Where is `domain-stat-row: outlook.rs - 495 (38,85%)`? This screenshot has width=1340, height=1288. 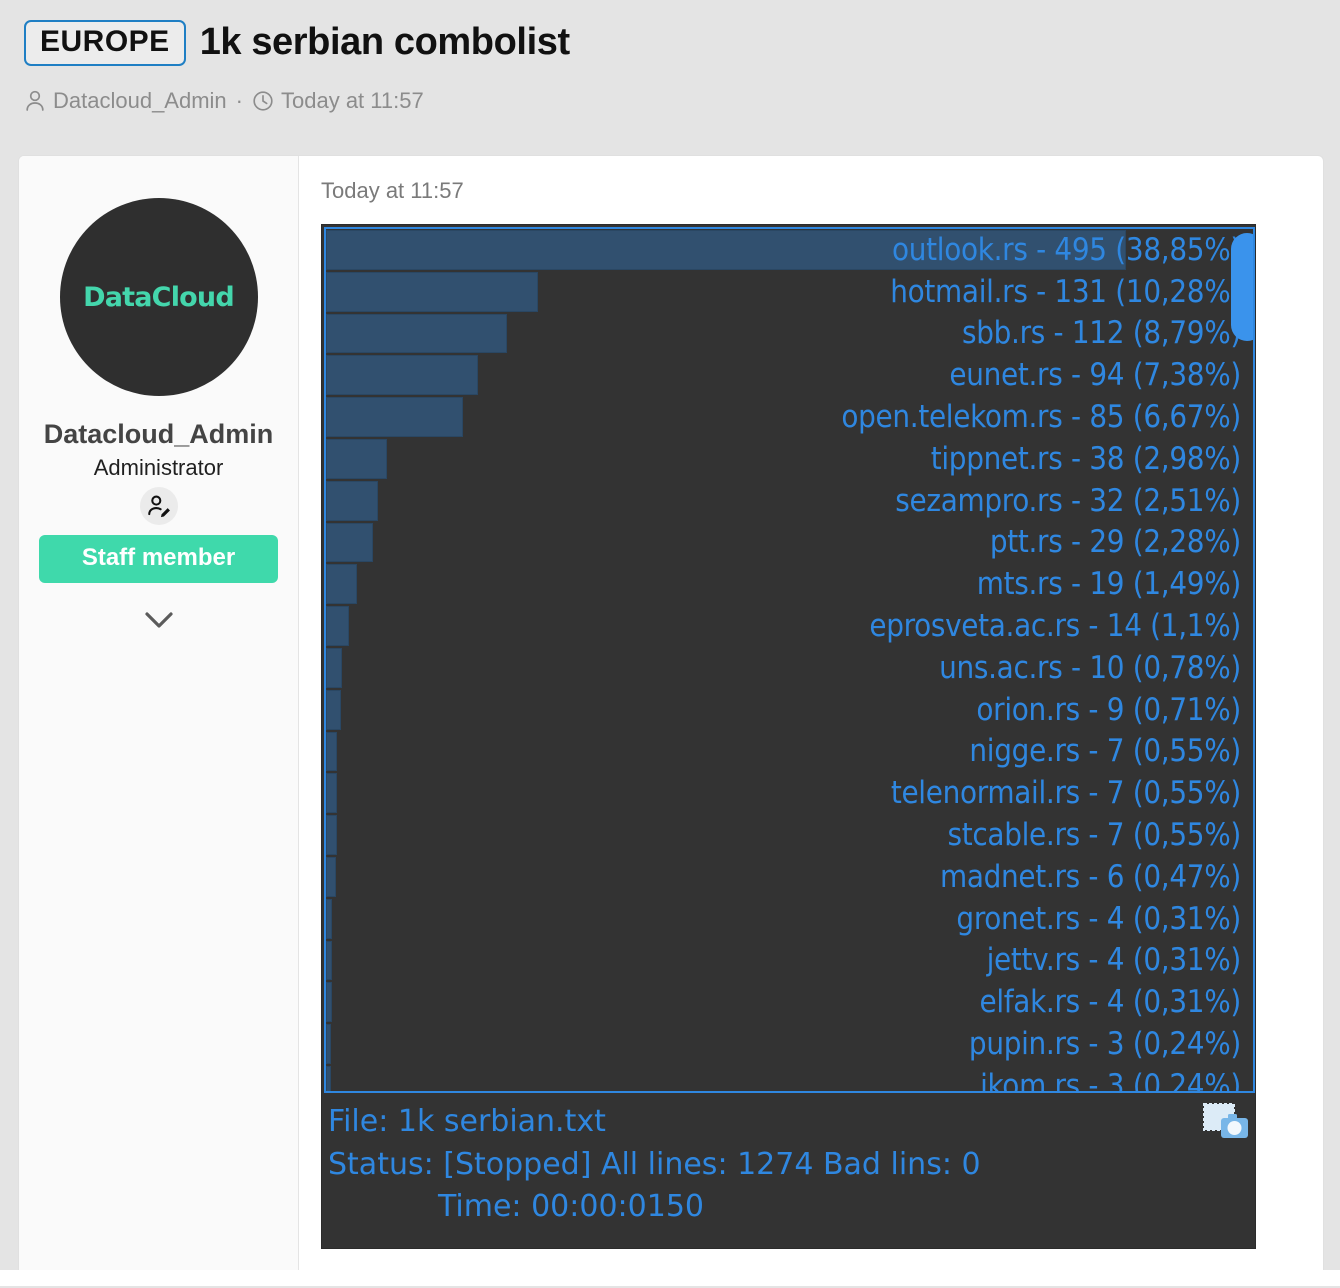
domain-stat-row: outlook.rs - 495 (38,85%) is located at coordinates (789, 250).